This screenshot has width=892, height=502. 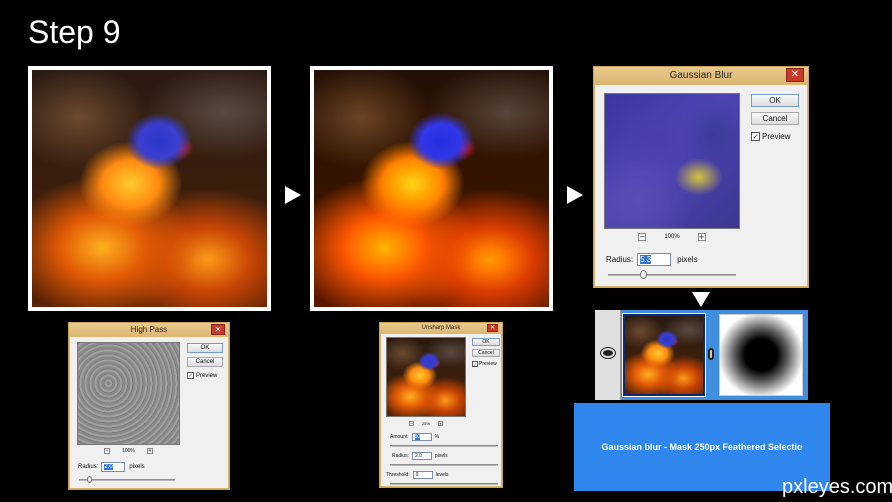 What do you see at coordinates (444, 446) in the screenshot?
I see `amount-slider` at bounding box center [444, 446].